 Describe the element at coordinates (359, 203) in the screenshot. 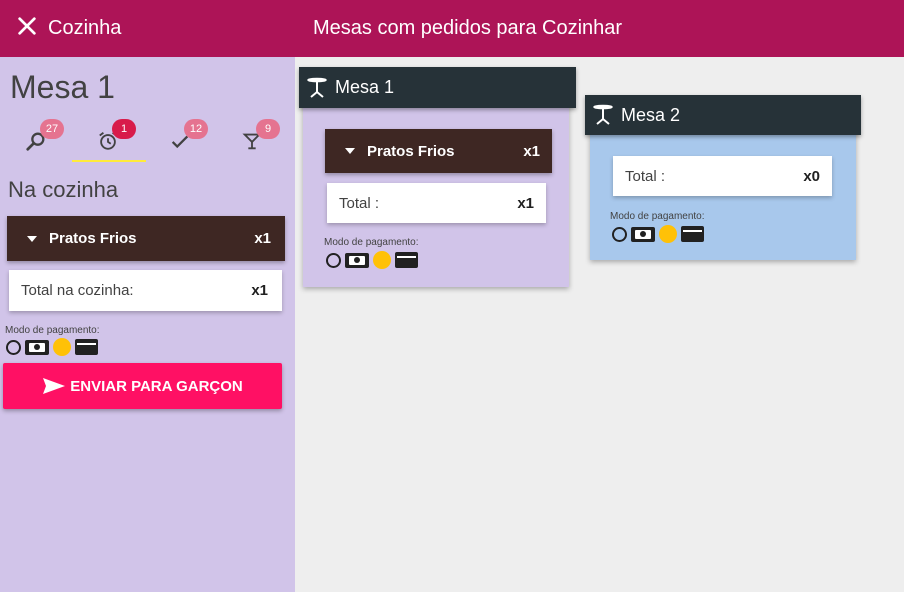

I see `card-1-total-label: Total :` at that location.